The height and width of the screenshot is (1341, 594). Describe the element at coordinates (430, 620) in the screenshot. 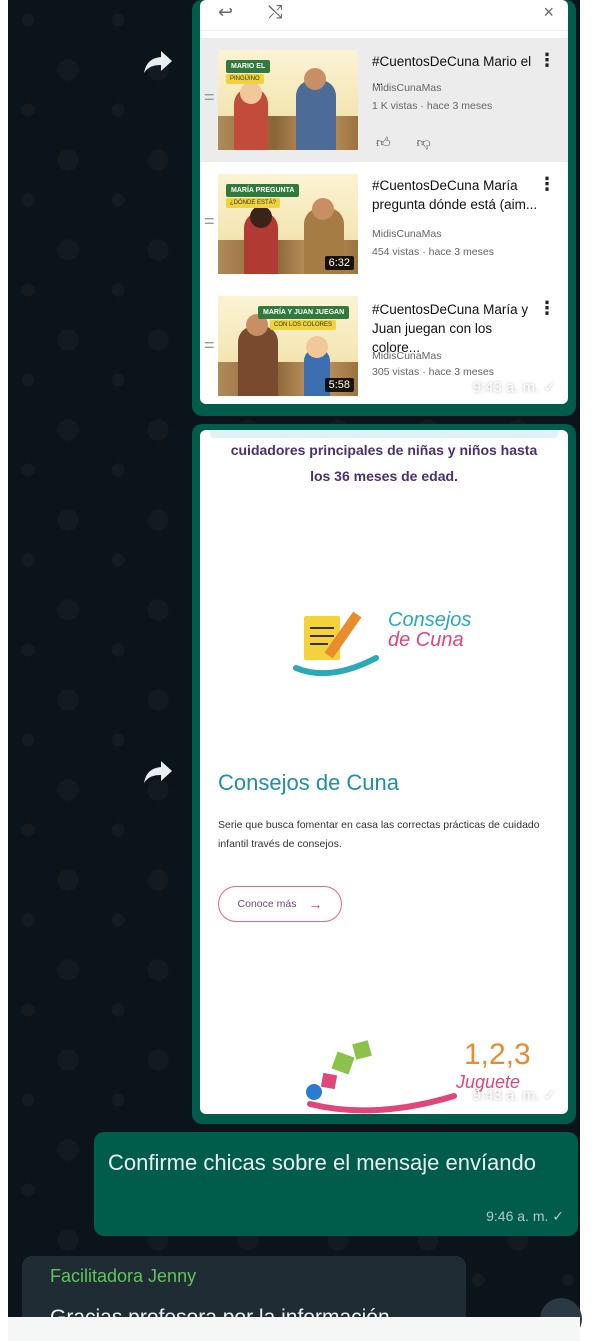

I see `logo-line: Consejos` at that location.